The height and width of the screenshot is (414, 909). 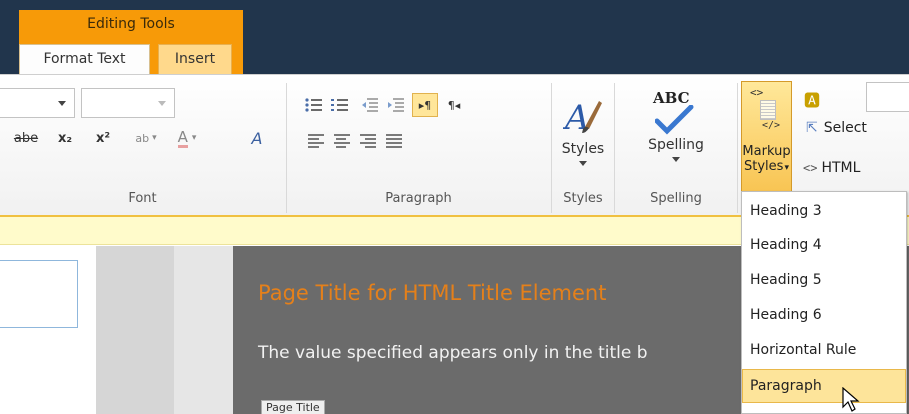 What do you see at coordinates (128, 103) in the screenshot?
I see `font-size-combo` at bounding box center [128, 103].